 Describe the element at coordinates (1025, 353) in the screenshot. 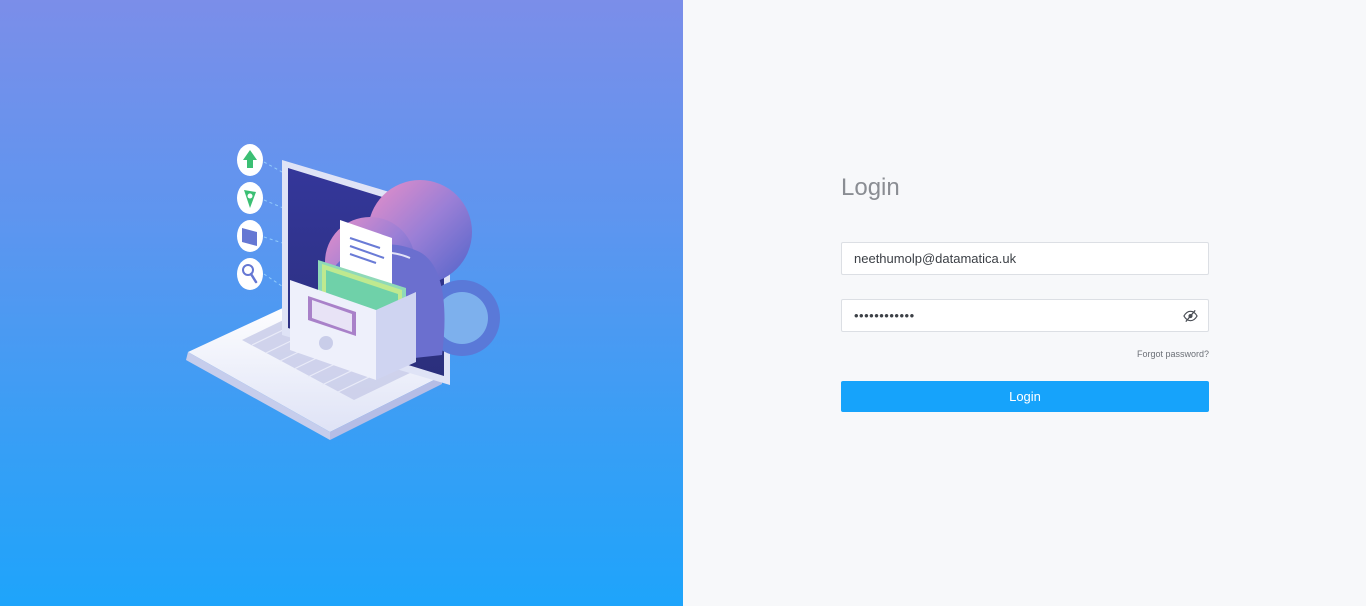

I see `forgot-password-row: Forgot password?` at that location.